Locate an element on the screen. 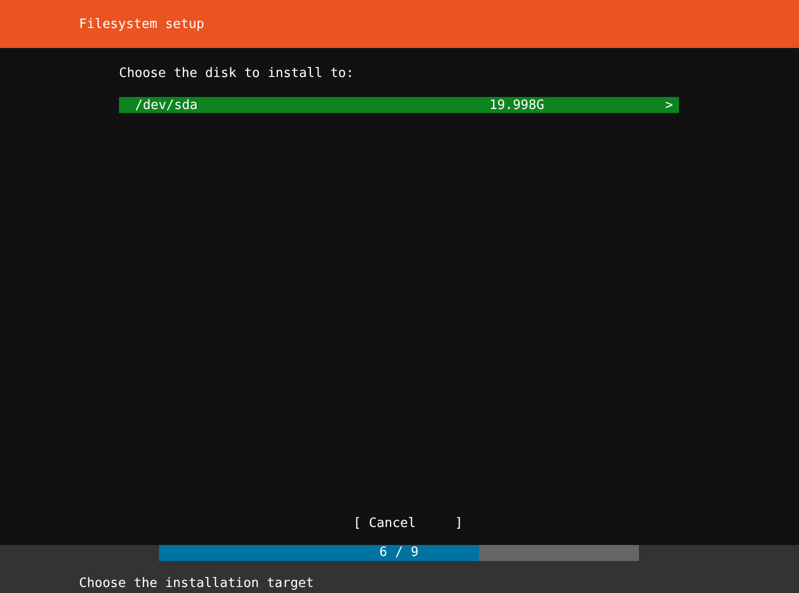 The width and height of the screenshot is (799, 593). disk-row: /dev/sda 19.998G > is located at coordinates (399, 105).